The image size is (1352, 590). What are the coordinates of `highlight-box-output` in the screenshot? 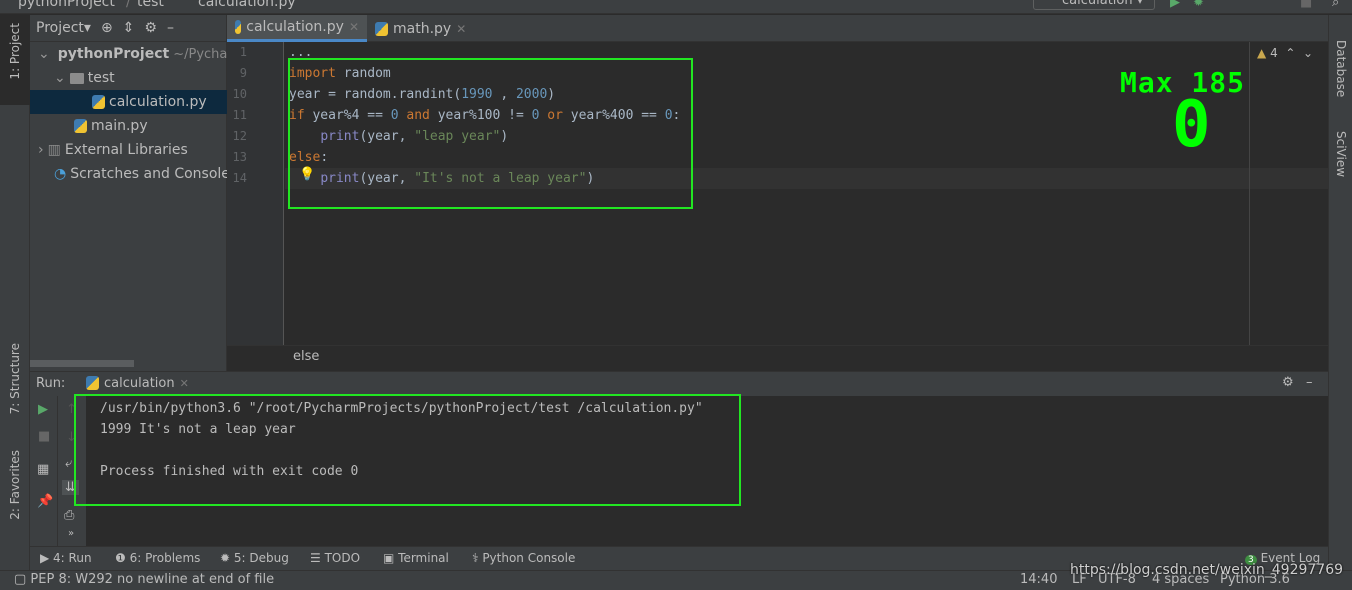 It's located at (407, 450).